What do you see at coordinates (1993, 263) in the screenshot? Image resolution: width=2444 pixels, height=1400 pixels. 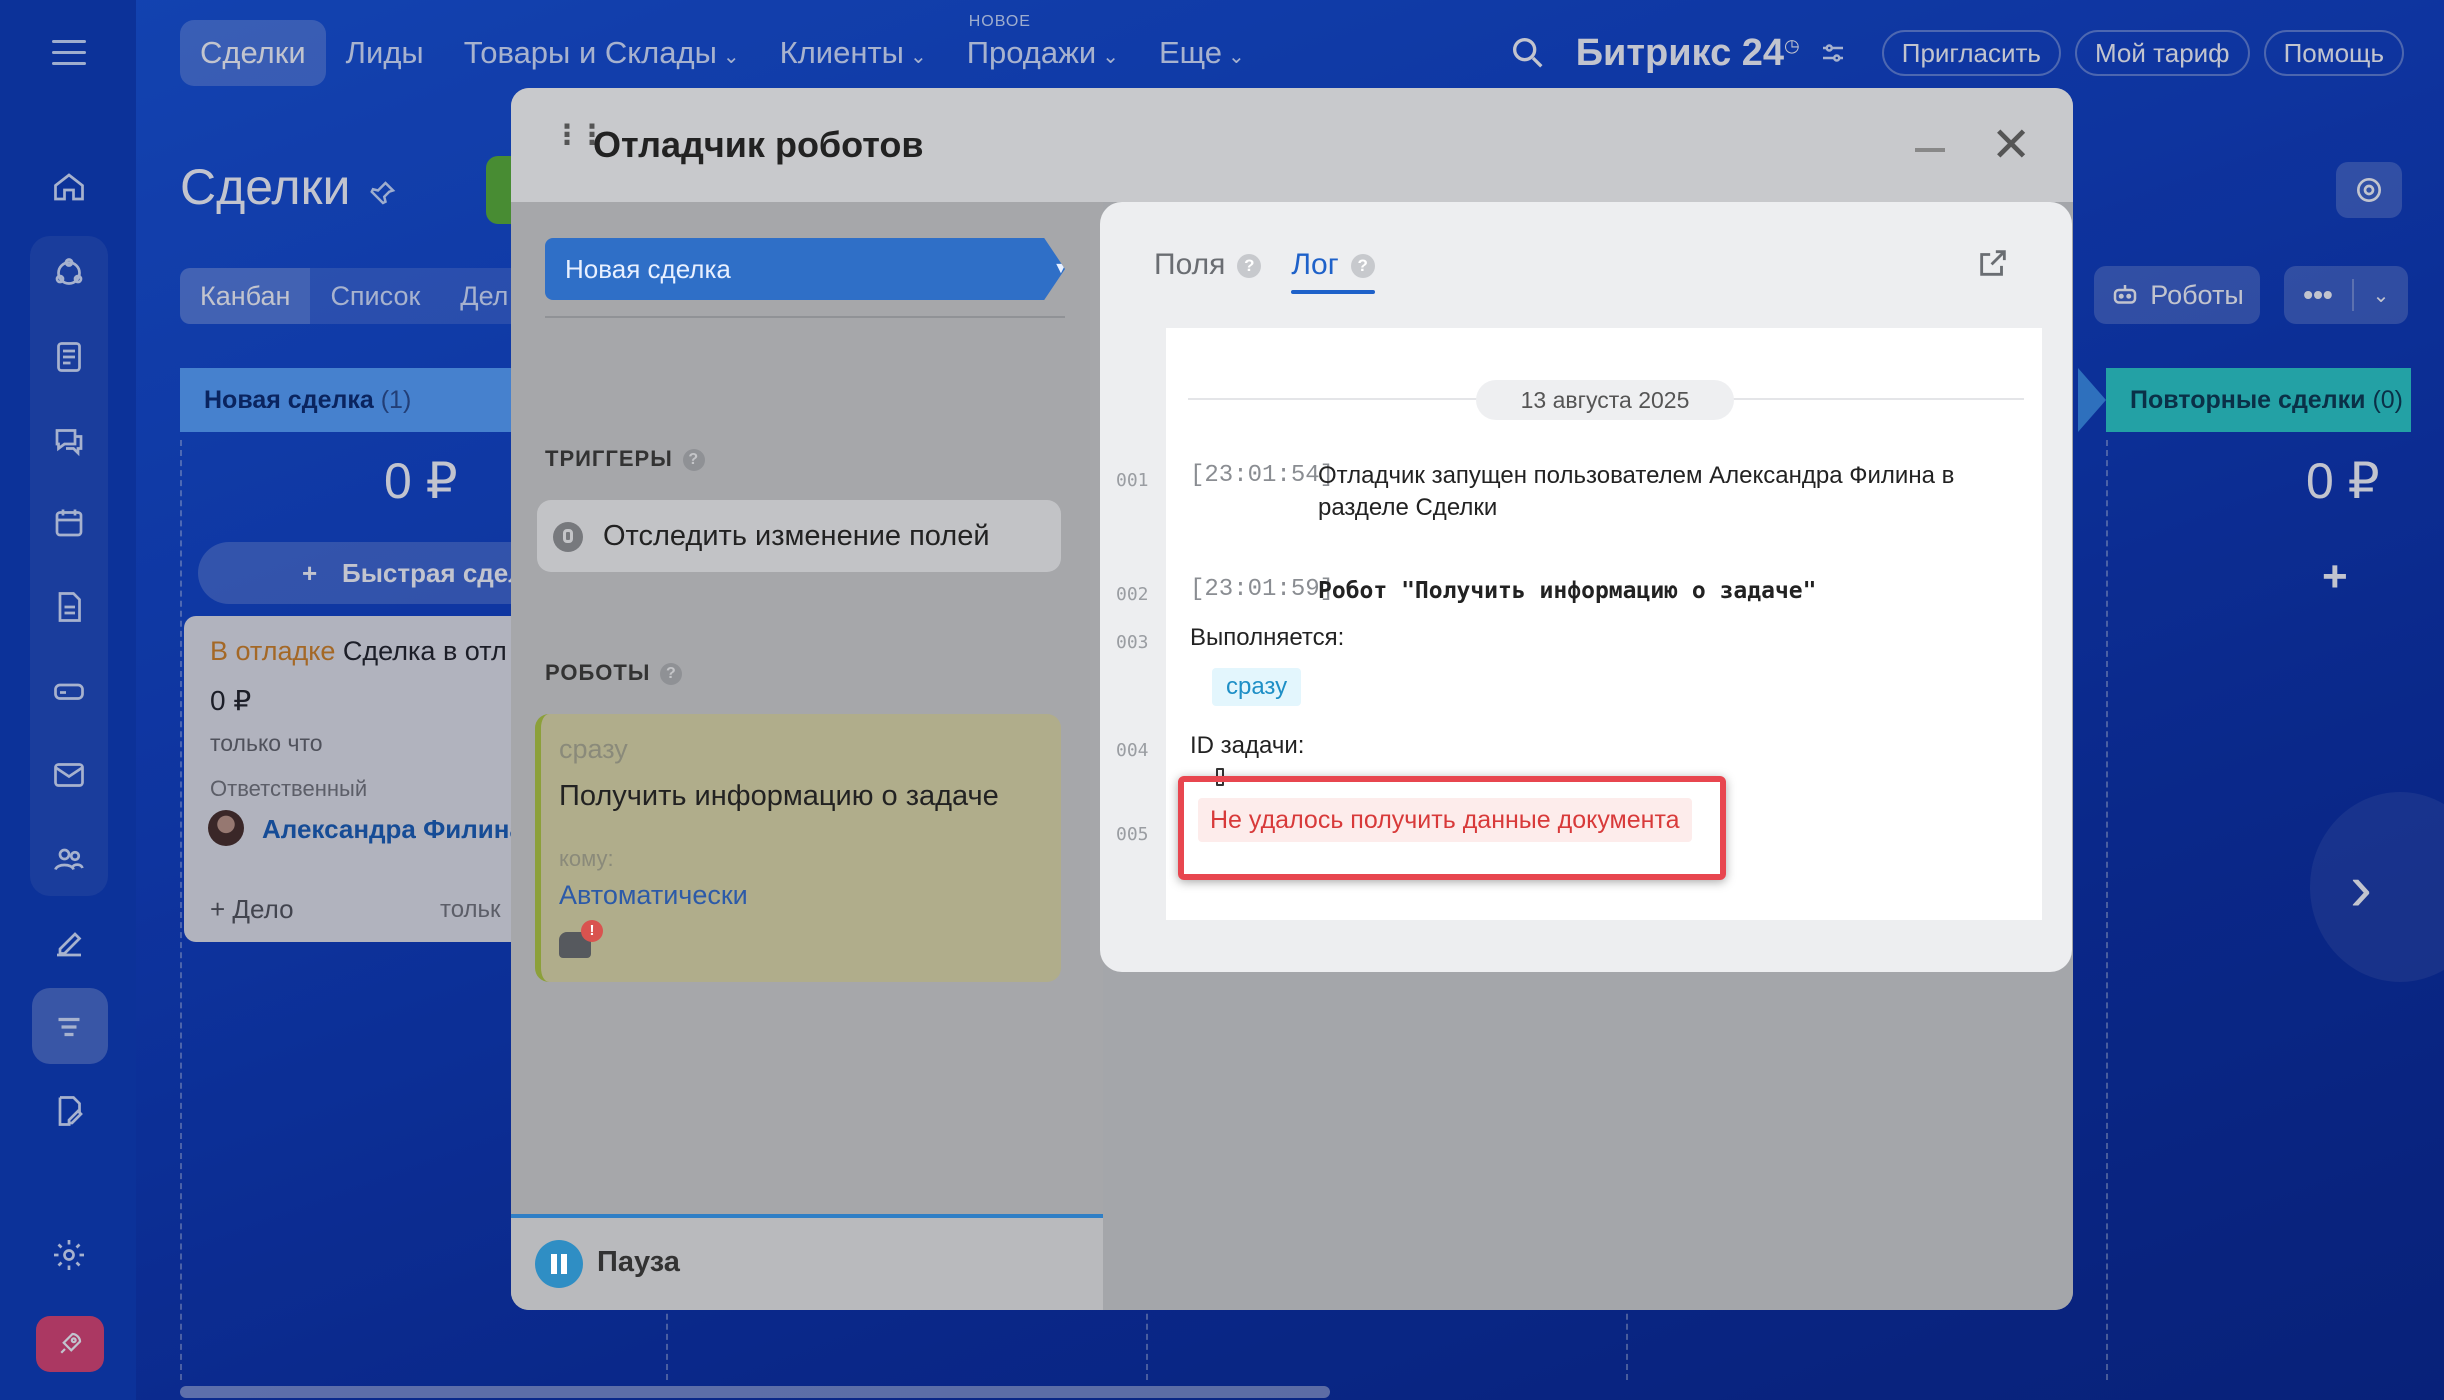 I see `open-external-icon` at bounding box center [1993, 263].